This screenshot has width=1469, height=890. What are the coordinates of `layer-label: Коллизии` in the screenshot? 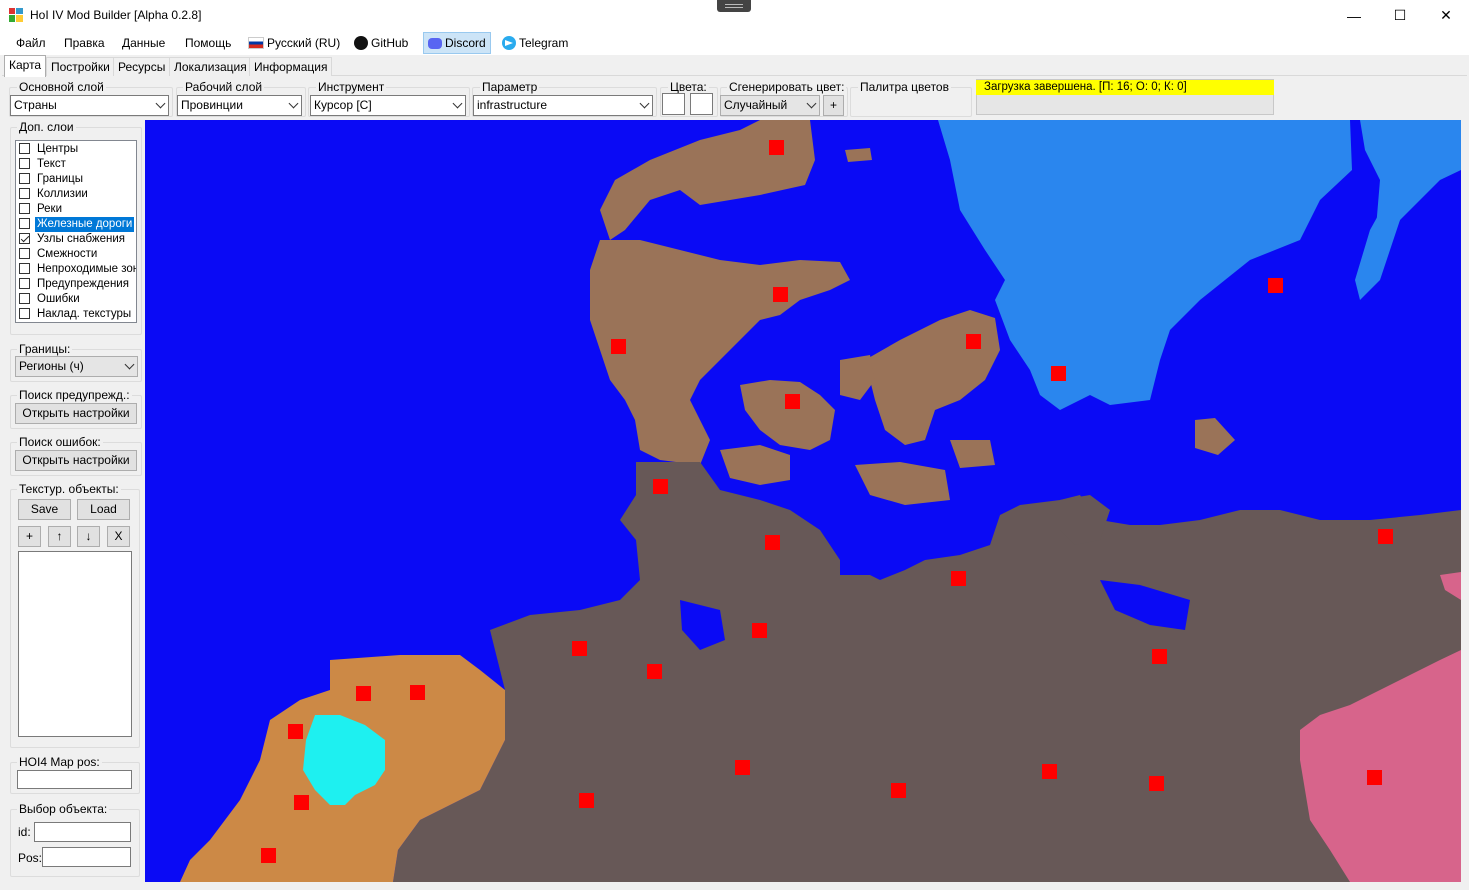 It's located at (62, 194).